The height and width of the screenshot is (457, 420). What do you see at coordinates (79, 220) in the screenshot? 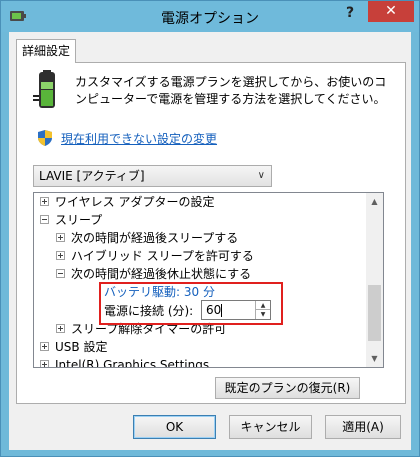
I see `tree-item-label: スリープ` at bounding box center [79, 220].